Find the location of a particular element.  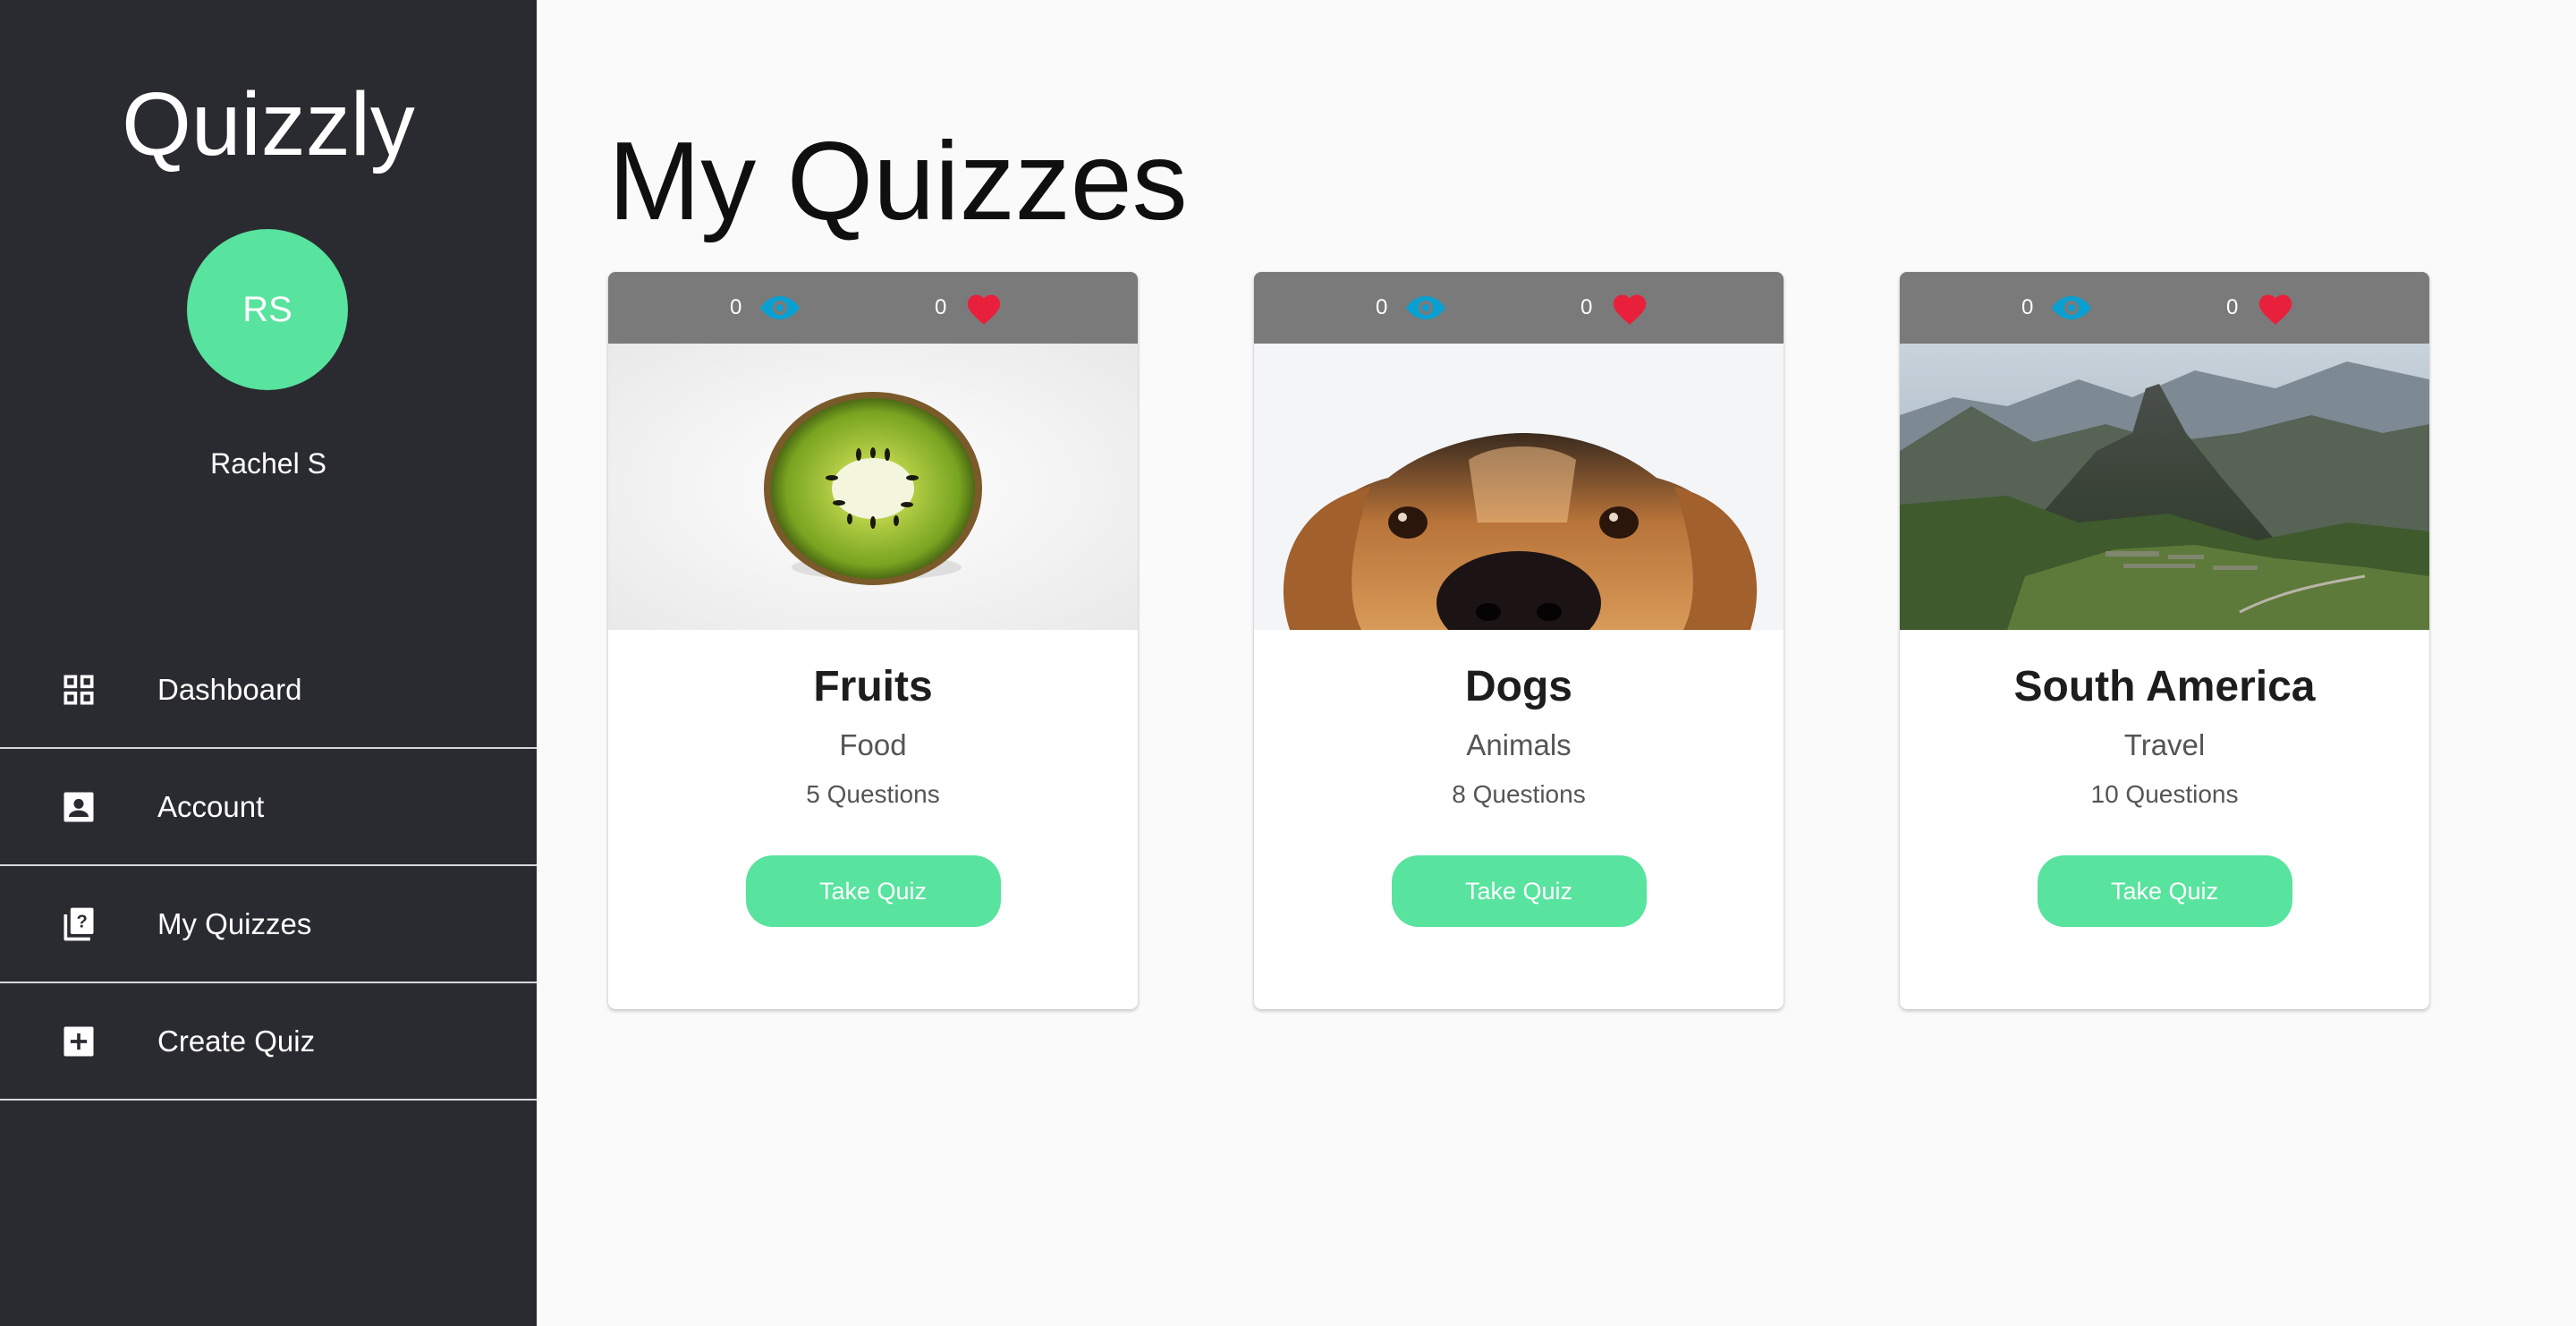

quiz-question-count: 10 Questions is located at coordinates (2164, 794).